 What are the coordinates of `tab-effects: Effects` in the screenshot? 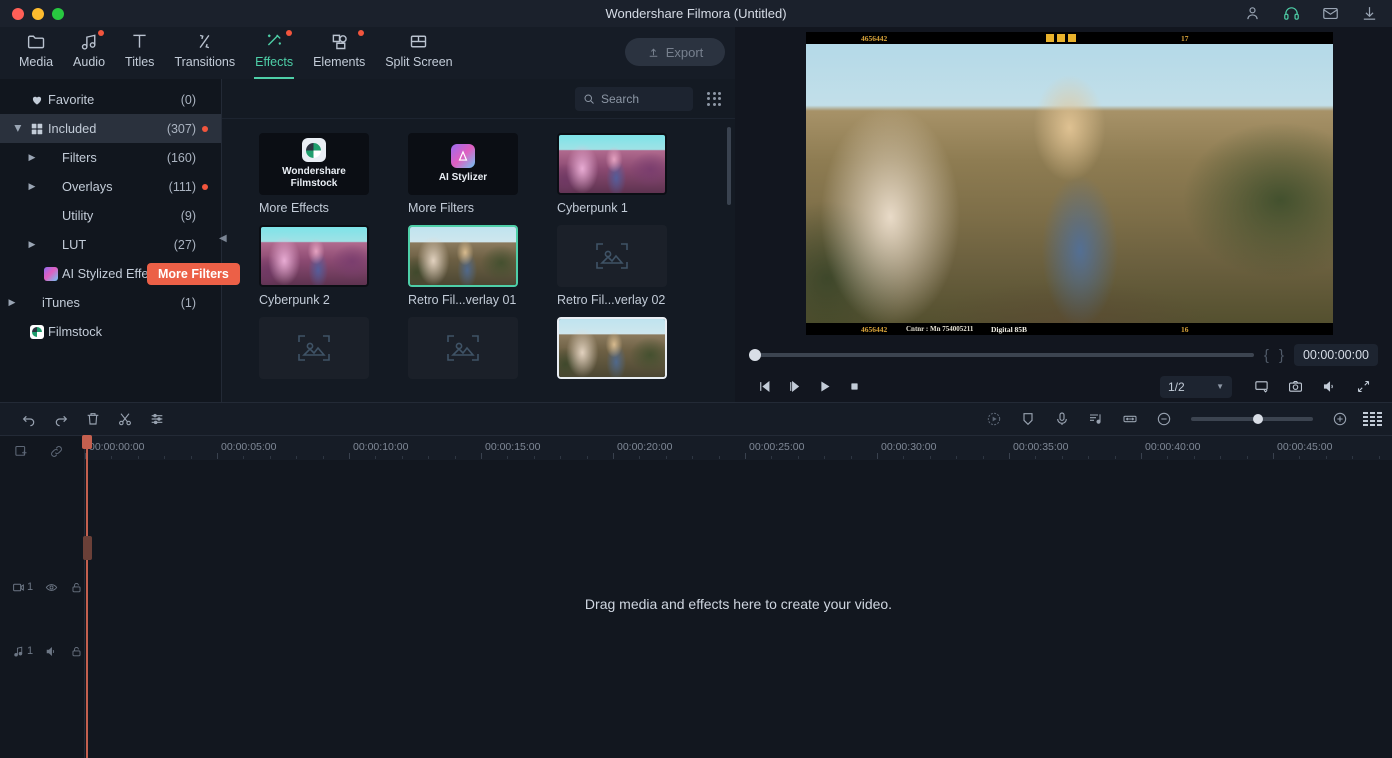 It's located at (274, 53).